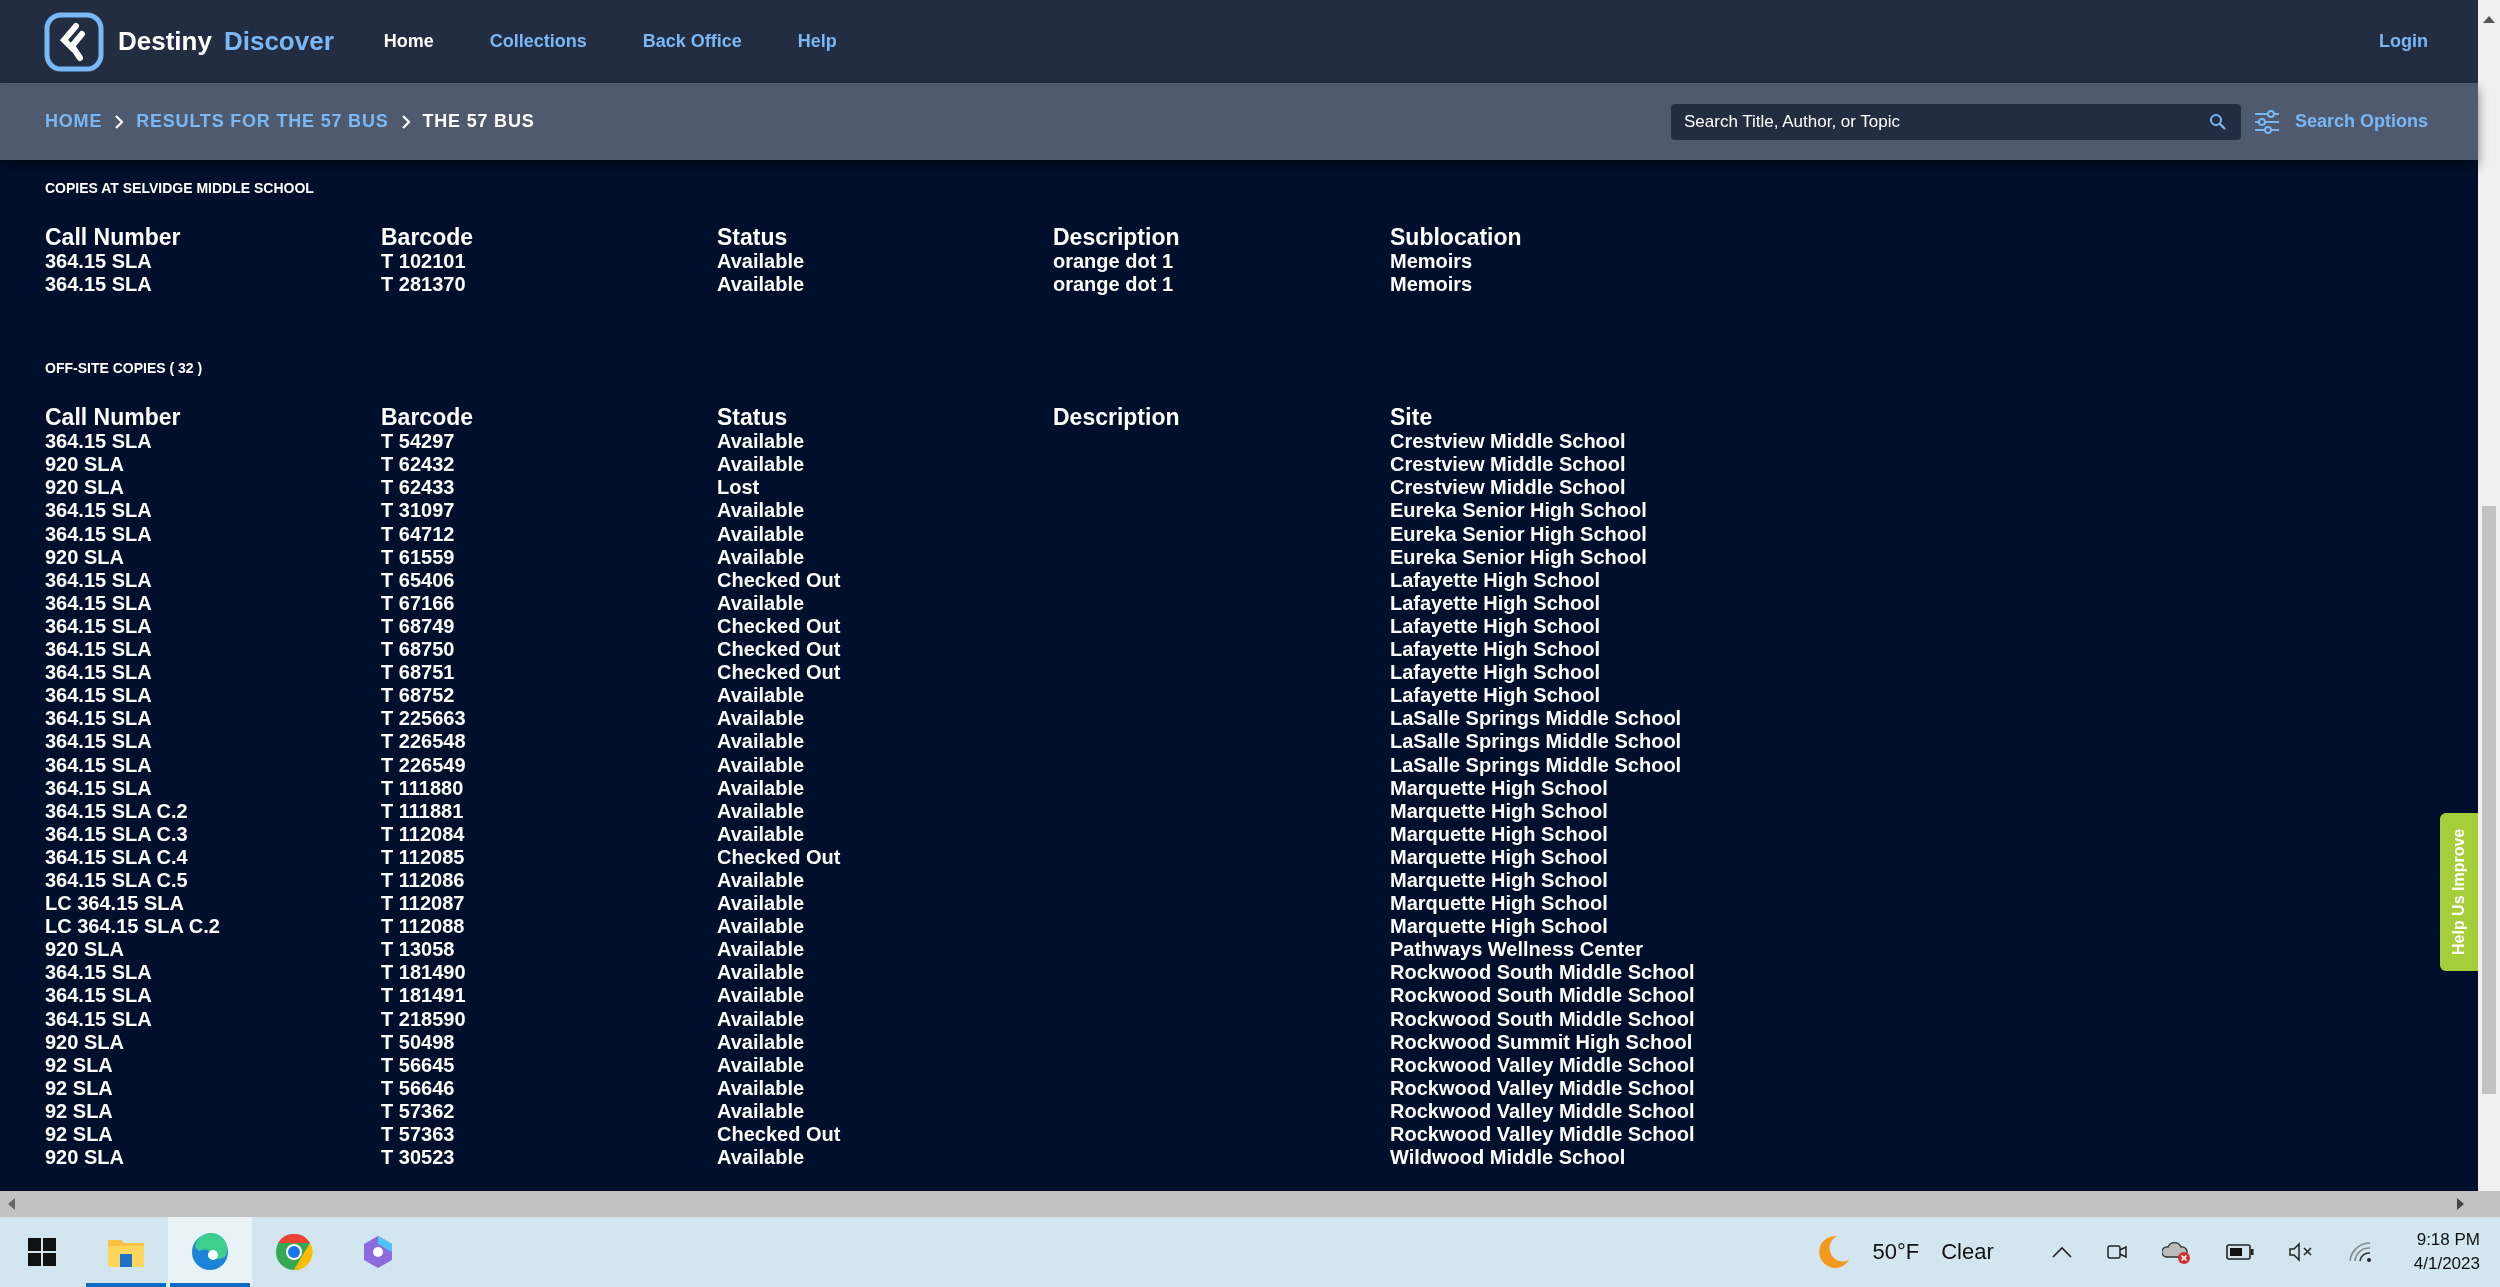 Image resolution: width=2500 pixels, height=1287 pixels. I want to click on column-header: Sublocation, so click(1456, 237).